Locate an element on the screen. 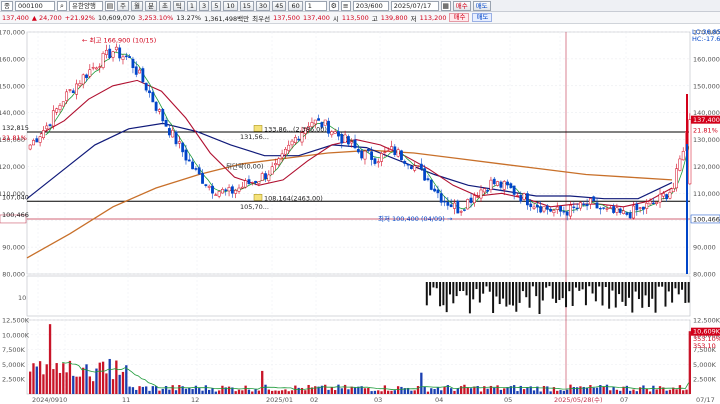  interval-3: 3 is located at coordinates (204, 5).